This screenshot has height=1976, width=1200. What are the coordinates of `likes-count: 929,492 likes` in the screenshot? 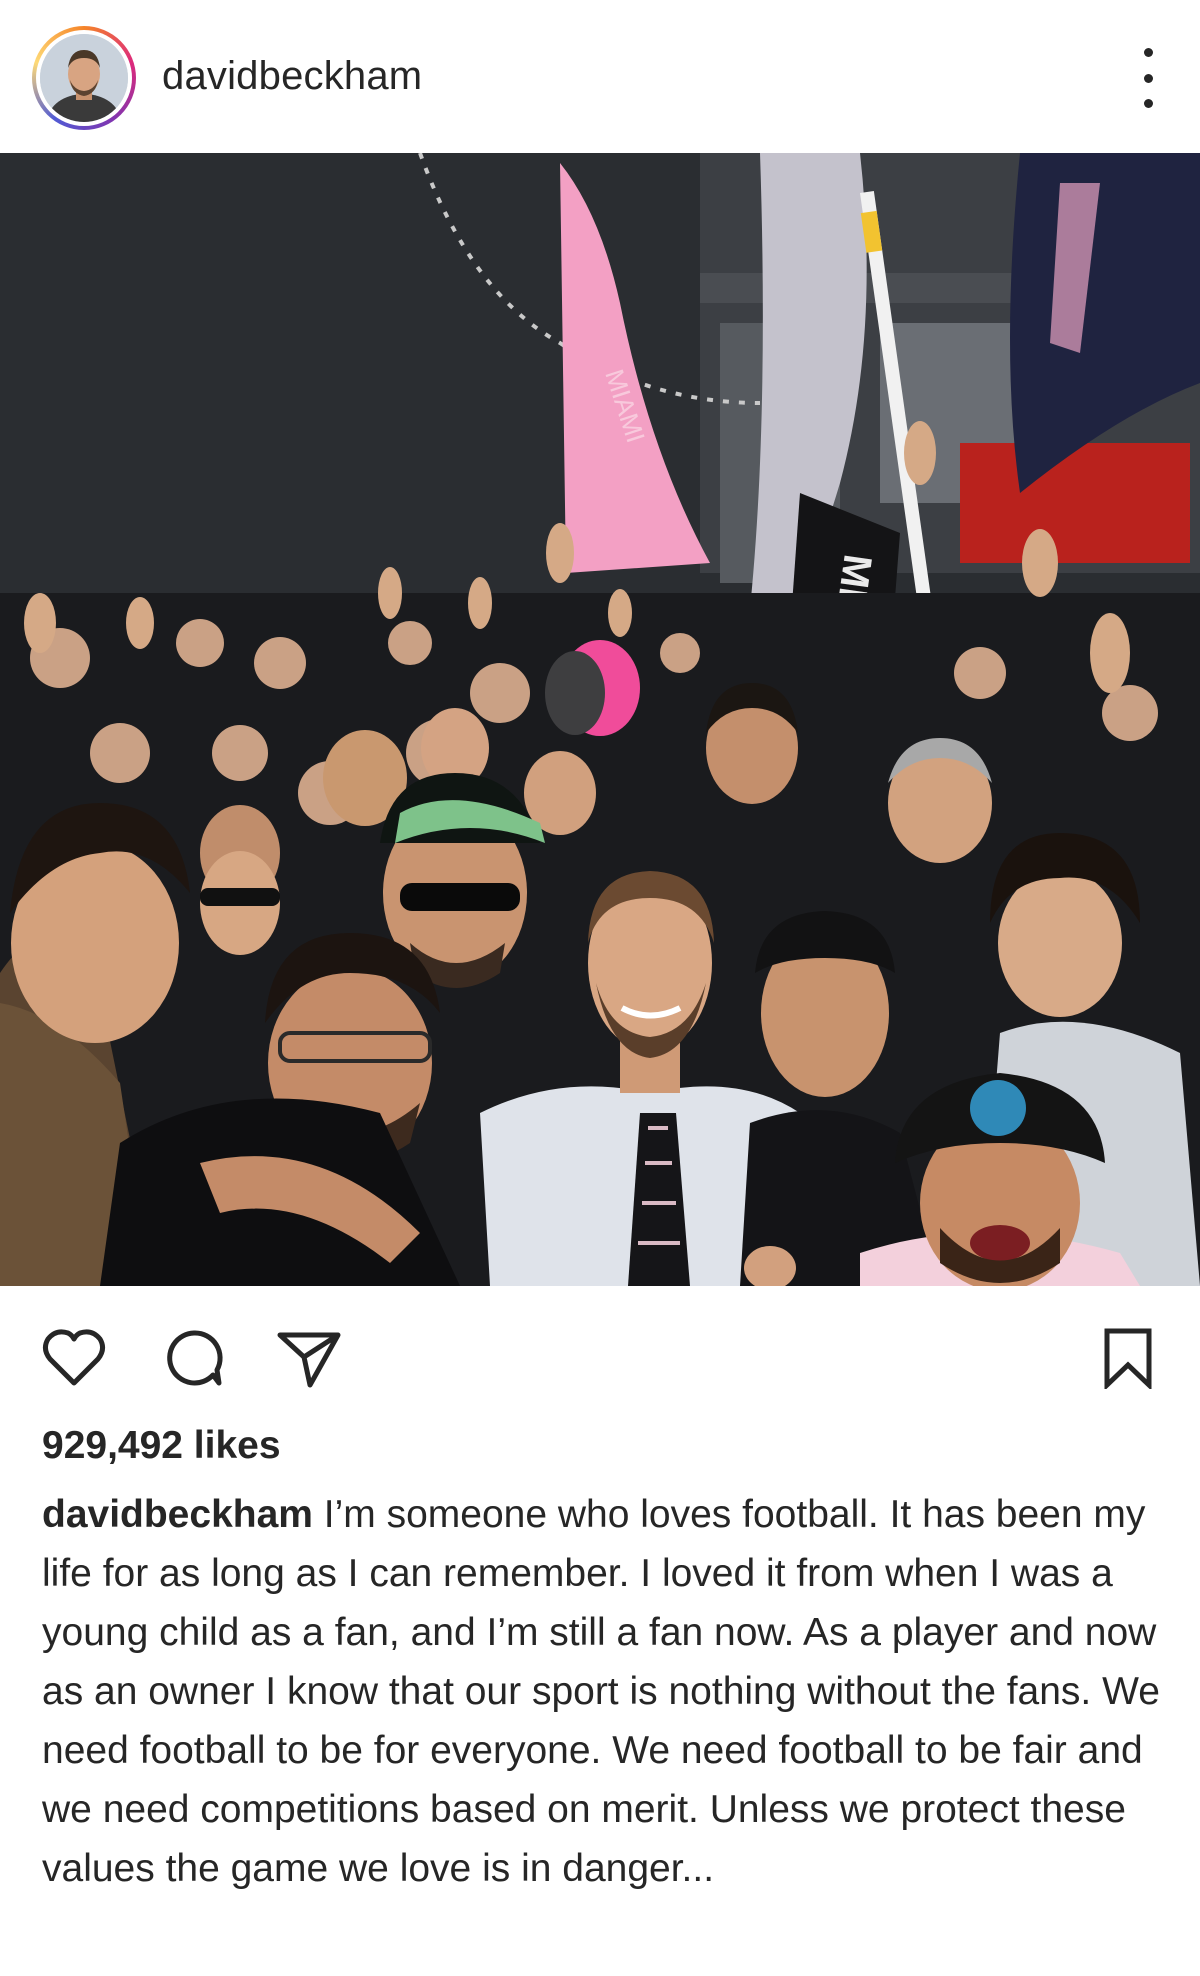 It's located at (161, 1446).